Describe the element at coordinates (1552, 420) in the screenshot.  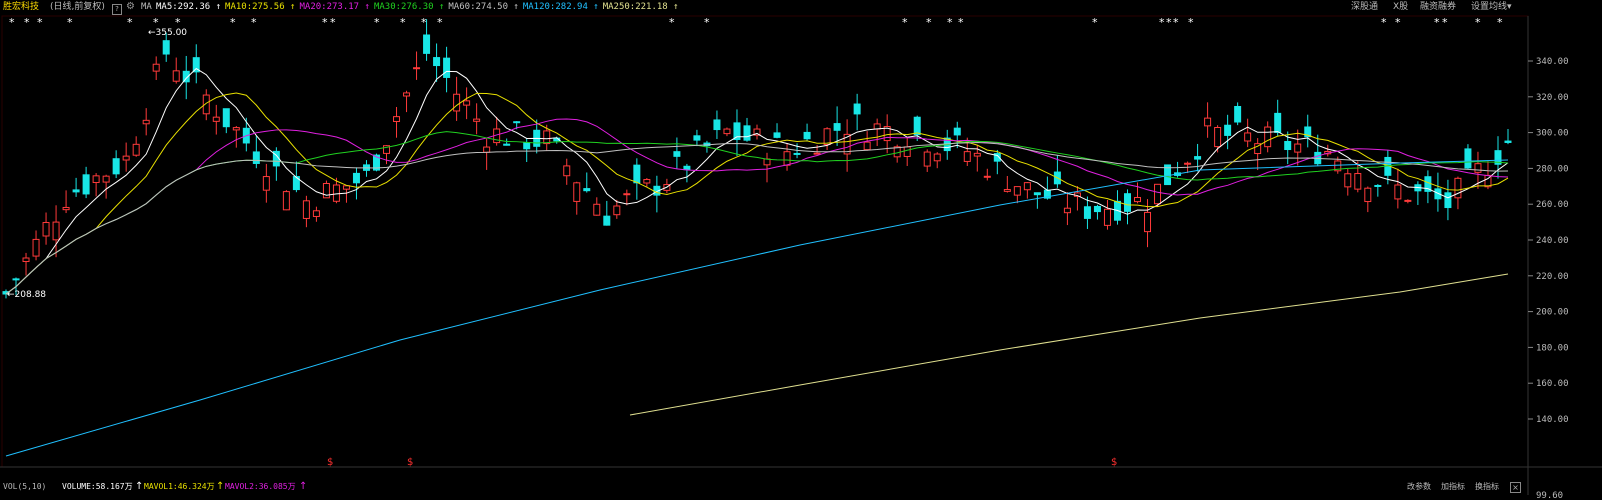
I see `axis-label: 140.00` at that location.